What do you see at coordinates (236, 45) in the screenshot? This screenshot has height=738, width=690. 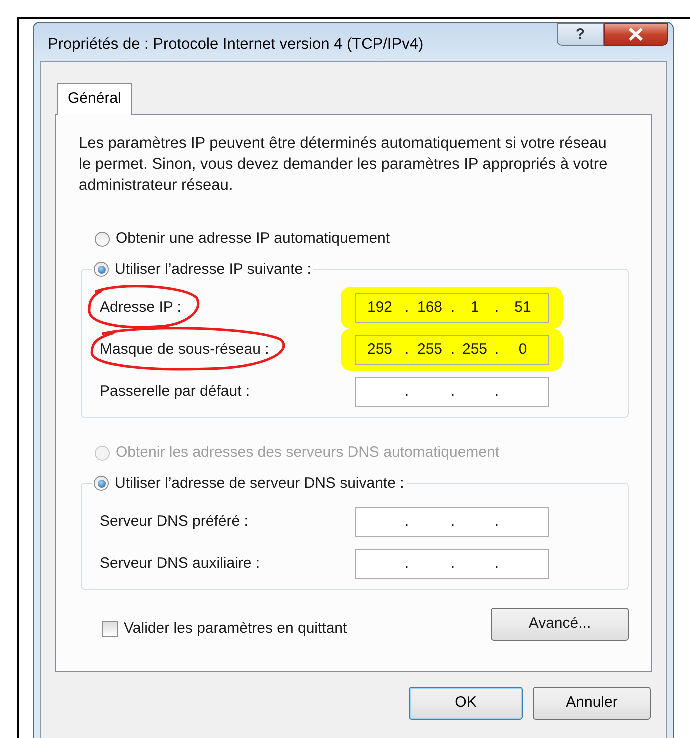 I see `window-title: Propriétés de : Protocole Internet version 4 (TCP/IPv4)` at bounding box center [236, 45].